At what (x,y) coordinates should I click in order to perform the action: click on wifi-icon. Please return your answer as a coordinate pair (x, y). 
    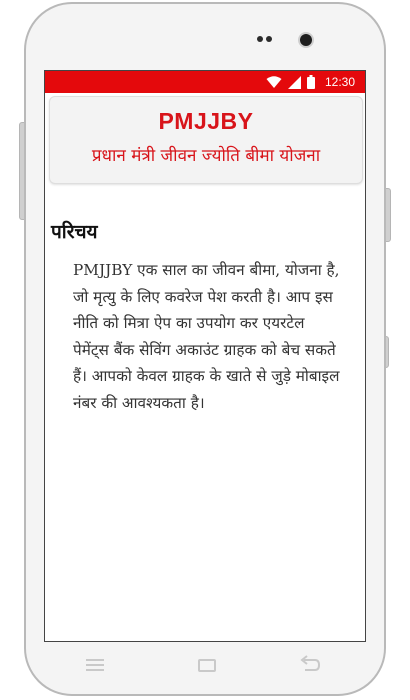
    Looking at the image, I should click on (274, 81).